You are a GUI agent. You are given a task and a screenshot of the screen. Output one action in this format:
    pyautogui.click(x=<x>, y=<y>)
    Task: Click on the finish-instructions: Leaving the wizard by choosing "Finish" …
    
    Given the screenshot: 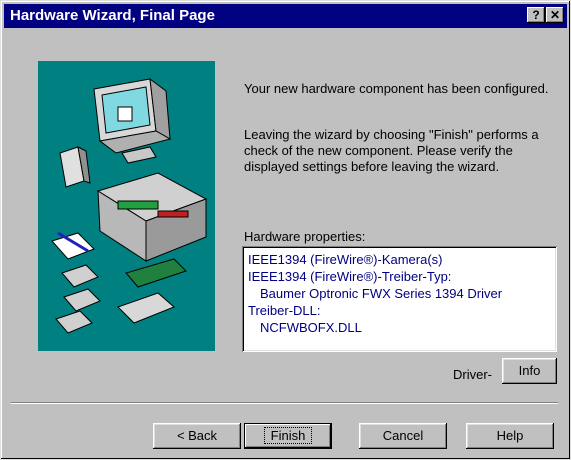 What is the action you would take?
    pyautogui.click(x=391, y=150)
    